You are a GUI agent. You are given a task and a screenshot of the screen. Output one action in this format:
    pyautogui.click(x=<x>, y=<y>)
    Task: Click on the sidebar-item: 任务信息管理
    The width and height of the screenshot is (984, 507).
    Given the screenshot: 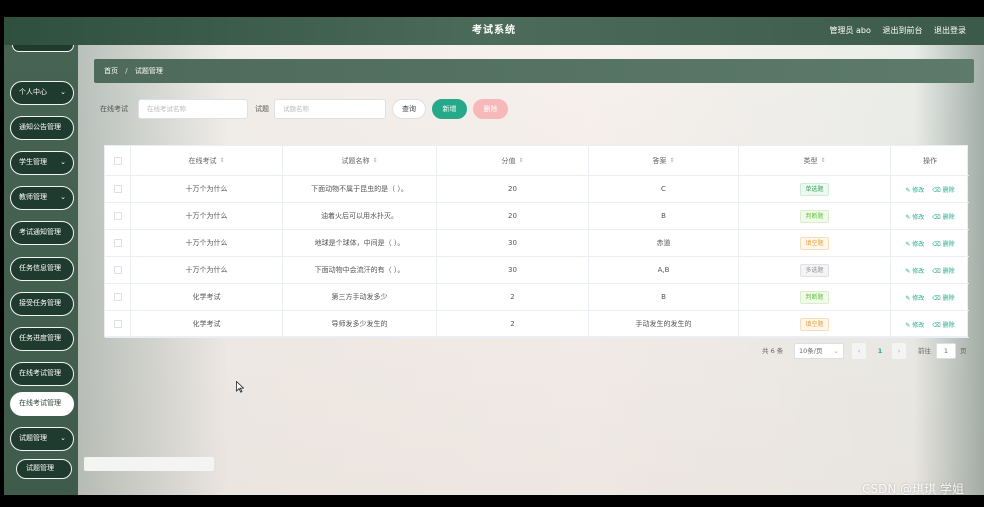 What is the action you would take?
    pyautogui.click(x=42, y=269)
    